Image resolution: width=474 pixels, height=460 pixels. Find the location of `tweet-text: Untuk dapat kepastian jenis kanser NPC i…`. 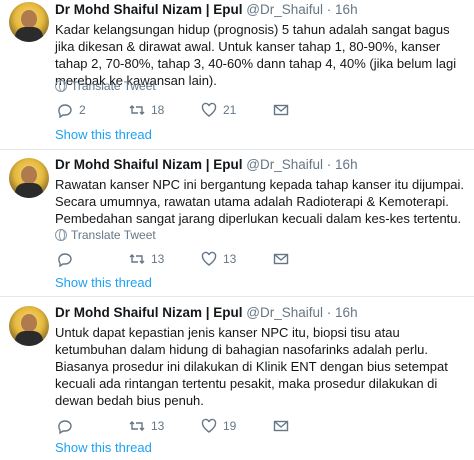

tweet-text: Untuk dapat kepastian jenis kanser NPC i… is located at coordinates (251, 366).